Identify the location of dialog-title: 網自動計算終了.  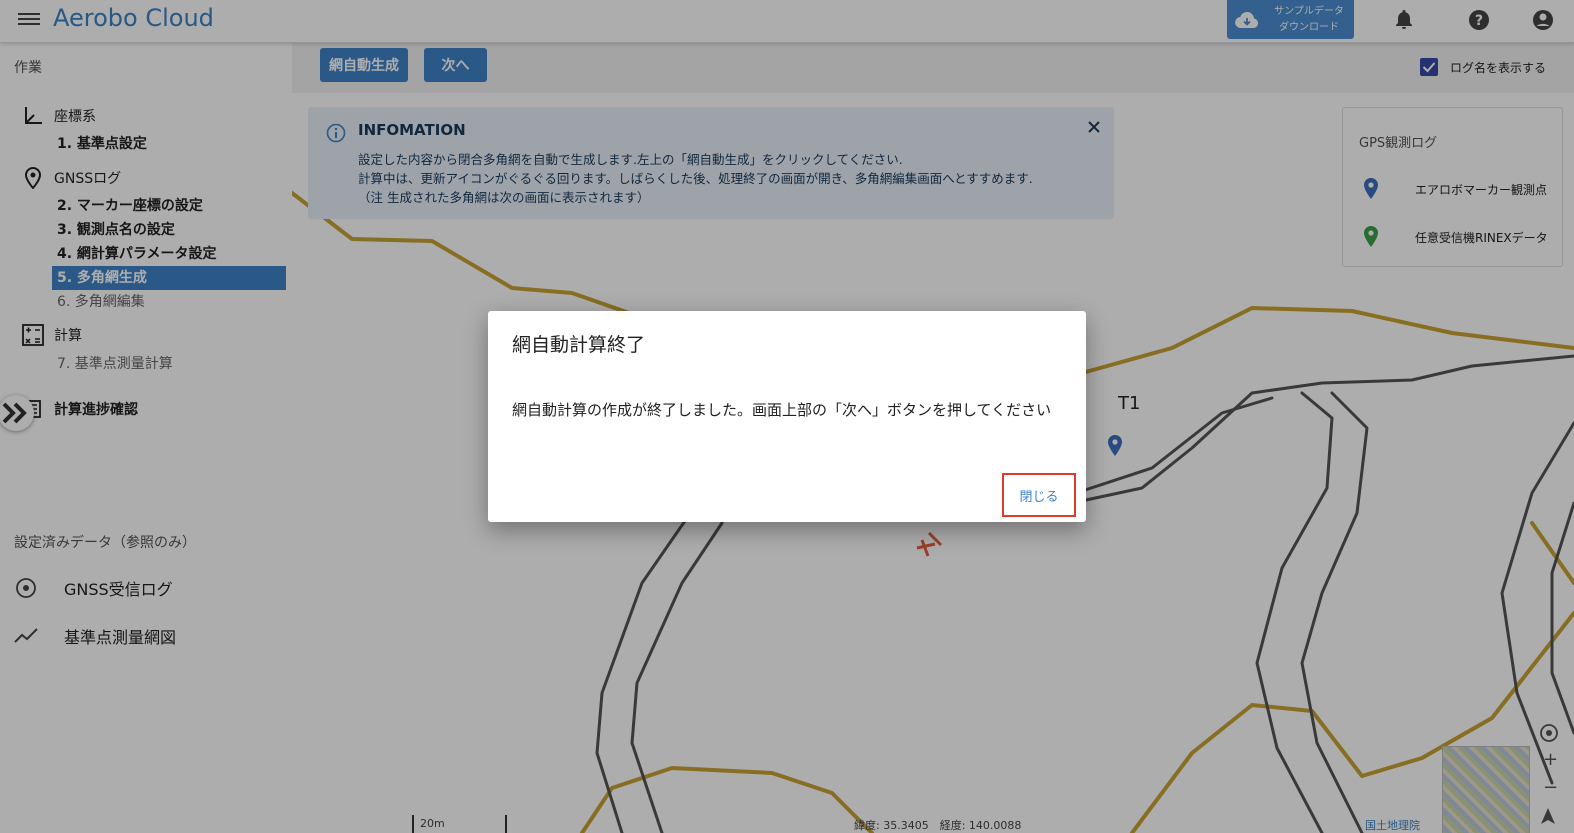
(579, 345).